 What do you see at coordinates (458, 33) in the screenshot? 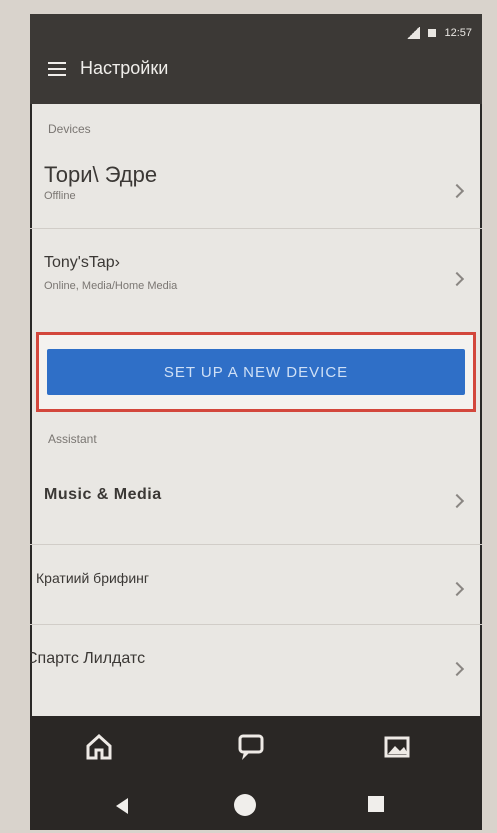
I see `status-time: 12:57` at bounding box center [458, 33].